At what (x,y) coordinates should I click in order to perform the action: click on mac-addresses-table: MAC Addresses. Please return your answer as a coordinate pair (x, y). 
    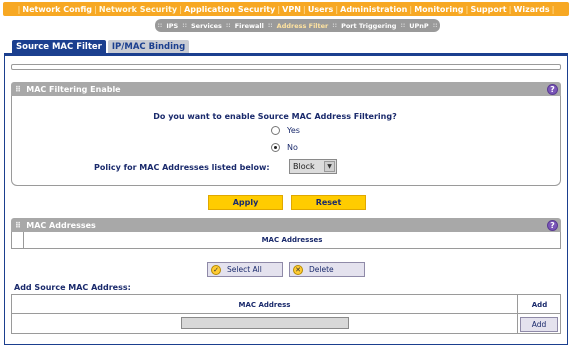
    Looking at the image, I should click on (286, 240).